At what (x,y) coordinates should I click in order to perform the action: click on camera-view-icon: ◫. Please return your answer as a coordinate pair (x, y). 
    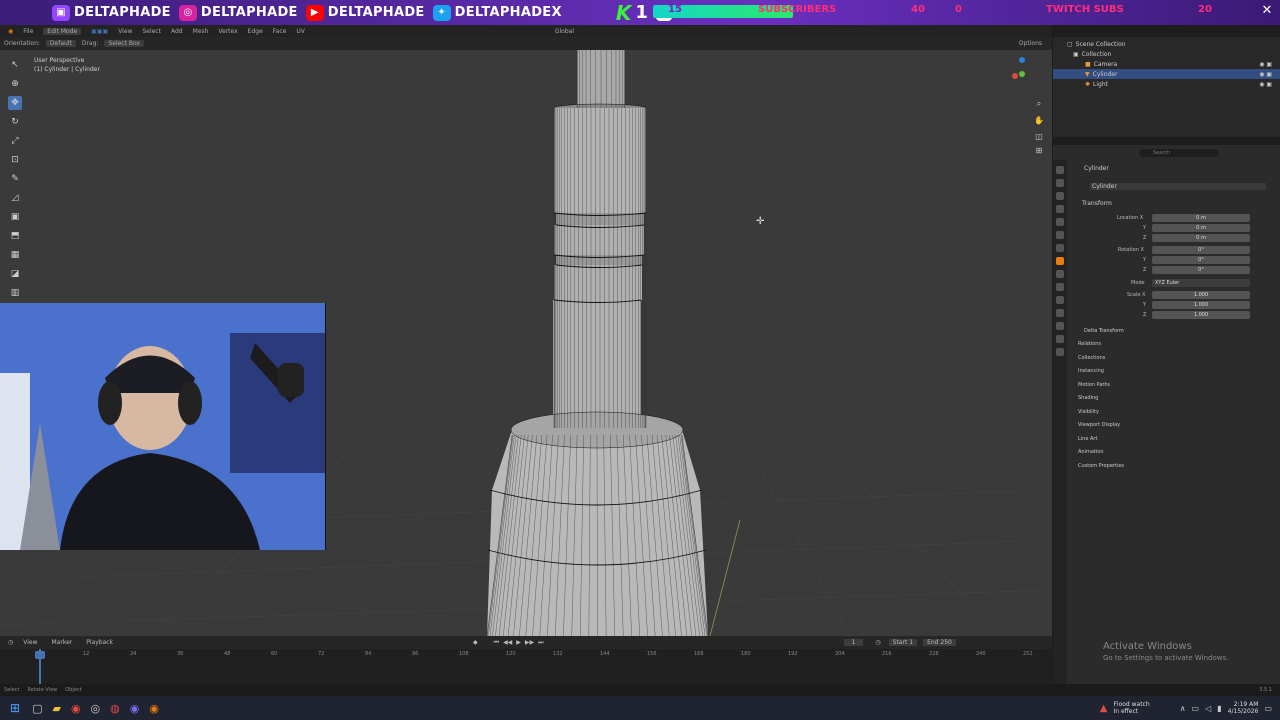
    Looking at the image, I should click on (1039, 136).